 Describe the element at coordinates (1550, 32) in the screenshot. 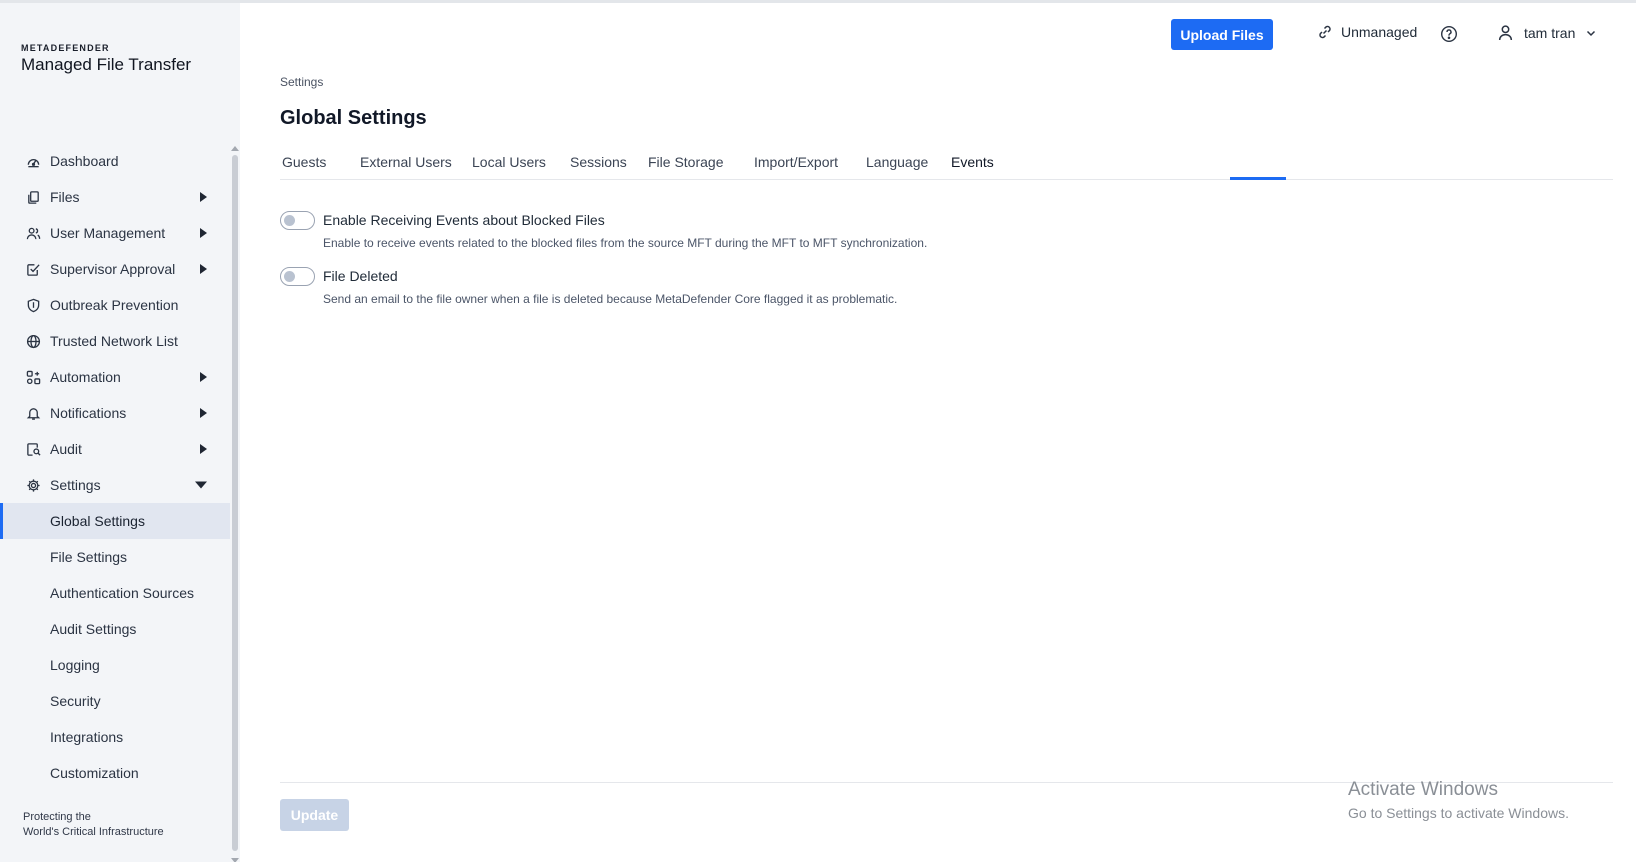

I see `user-name: tam tran` at that location.